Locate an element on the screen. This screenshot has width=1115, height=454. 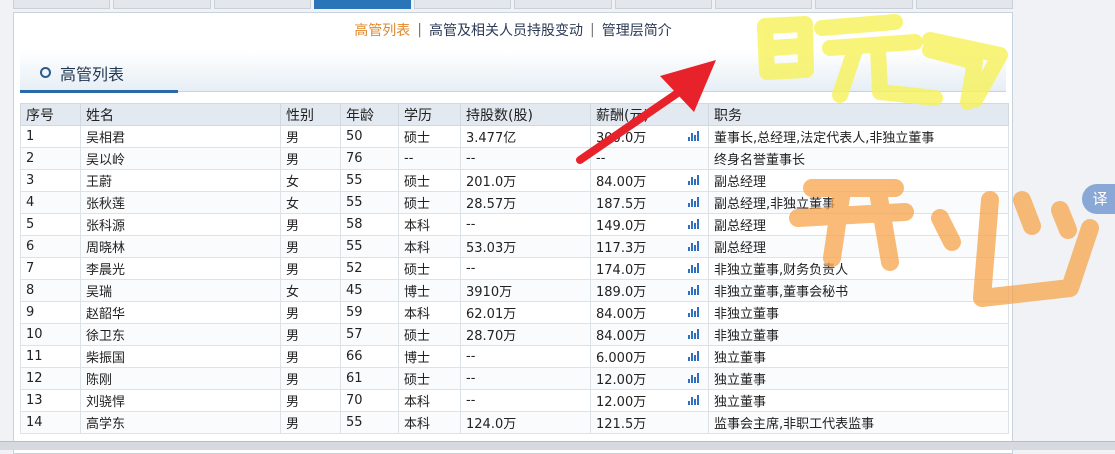
cell-age-text: 70 is located at coordinates (354, 400).